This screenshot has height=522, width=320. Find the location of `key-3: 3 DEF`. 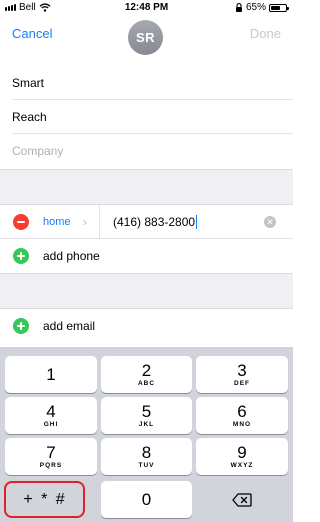

key-3: 3 DEF is located at coordinates (242, 374).